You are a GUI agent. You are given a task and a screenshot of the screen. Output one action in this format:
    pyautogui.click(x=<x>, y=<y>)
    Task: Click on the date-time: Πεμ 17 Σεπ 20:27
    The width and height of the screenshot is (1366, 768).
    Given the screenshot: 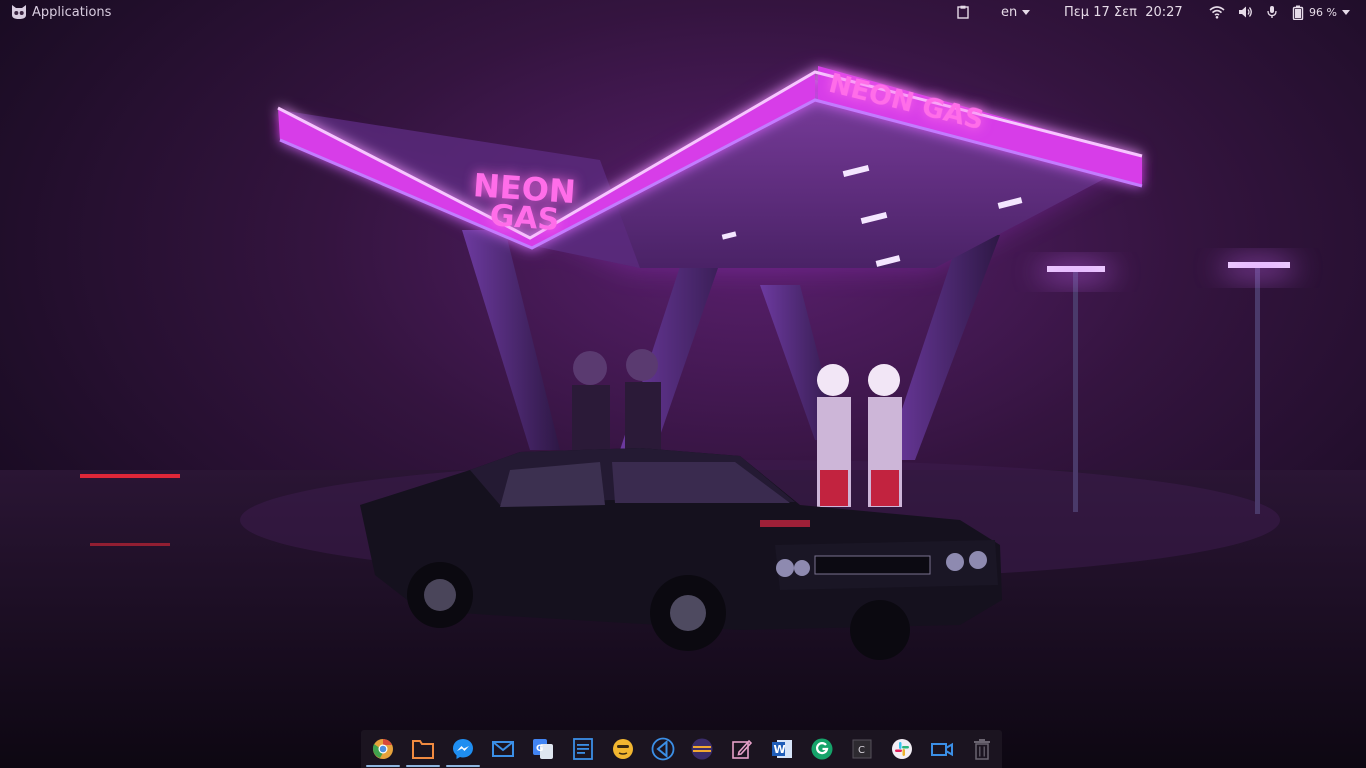 What is the action you would take?
    pyautogui.click(x=1123, y=12)
    